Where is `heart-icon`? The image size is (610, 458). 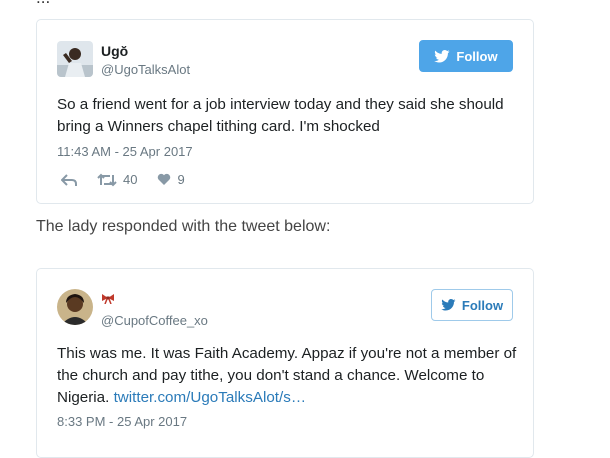
heart-icon is located at coordinates (164, 179).